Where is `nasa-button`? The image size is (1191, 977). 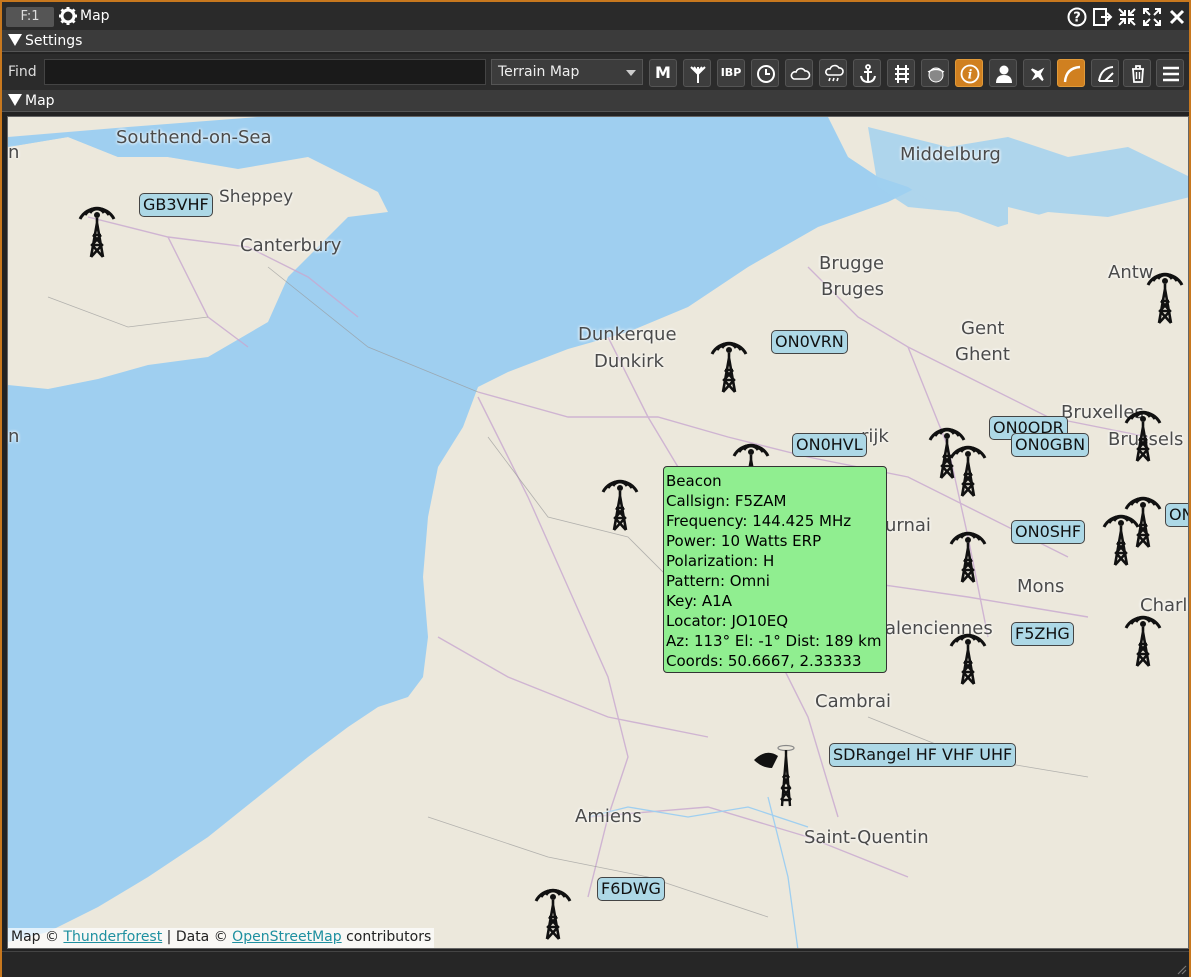
nasa-button is located at coordinates (935, 73).